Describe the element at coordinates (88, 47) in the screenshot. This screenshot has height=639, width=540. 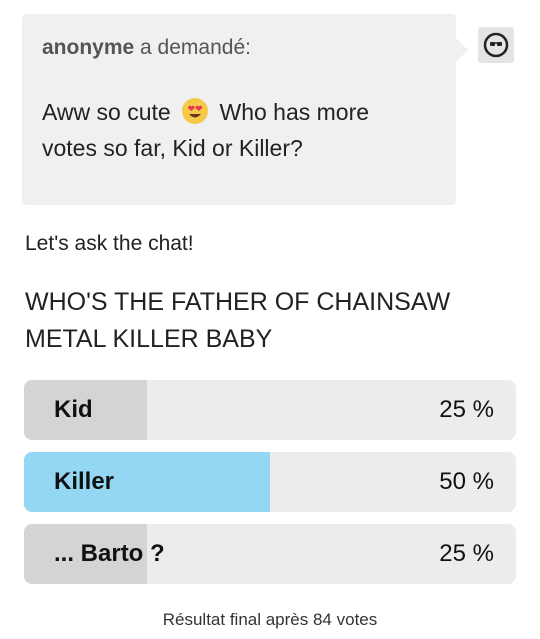
I see `asker-name: anonyme` at that location.